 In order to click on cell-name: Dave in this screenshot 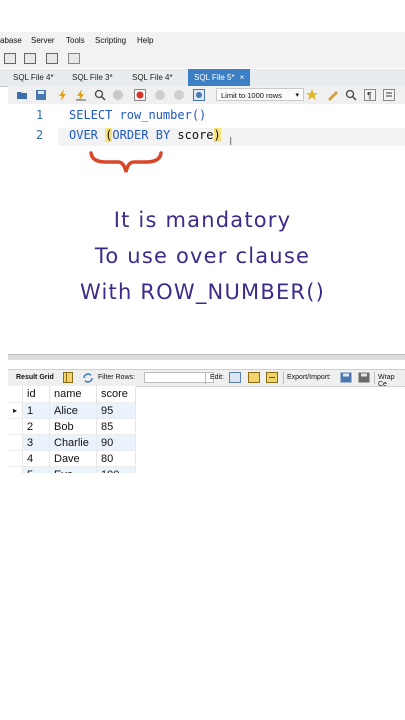, I will do `click(73, 458)`.